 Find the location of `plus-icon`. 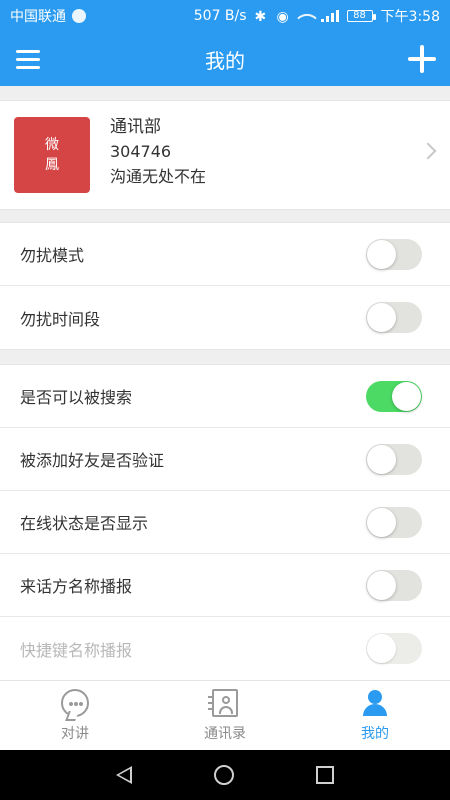

plus-icon is located at coordinates (422, 59).